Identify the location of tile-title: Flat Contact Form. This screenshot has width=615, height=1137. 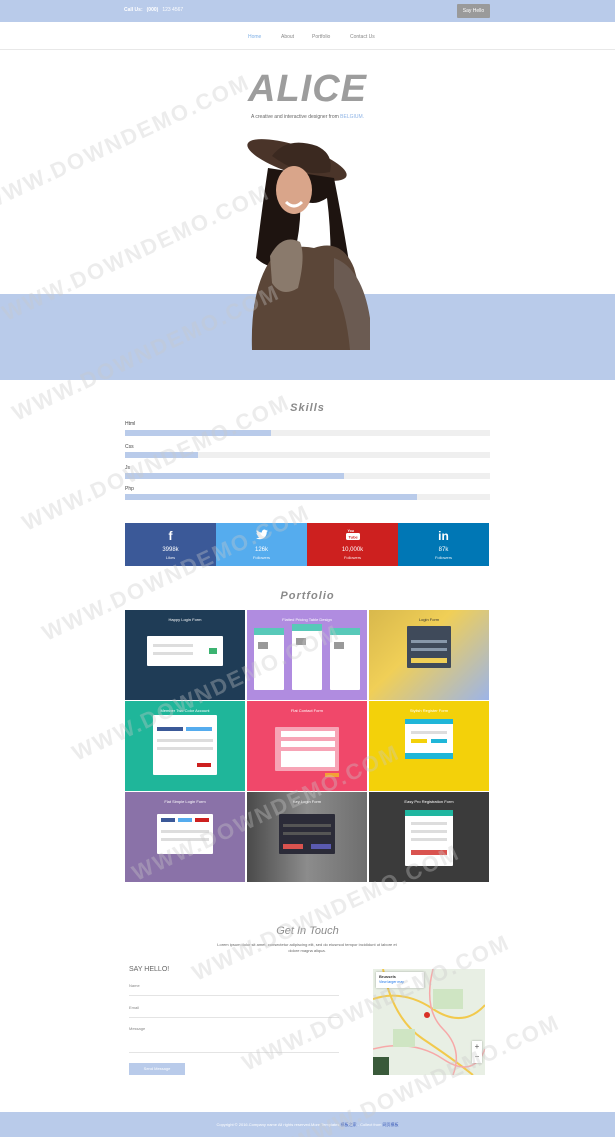
(306, 710).